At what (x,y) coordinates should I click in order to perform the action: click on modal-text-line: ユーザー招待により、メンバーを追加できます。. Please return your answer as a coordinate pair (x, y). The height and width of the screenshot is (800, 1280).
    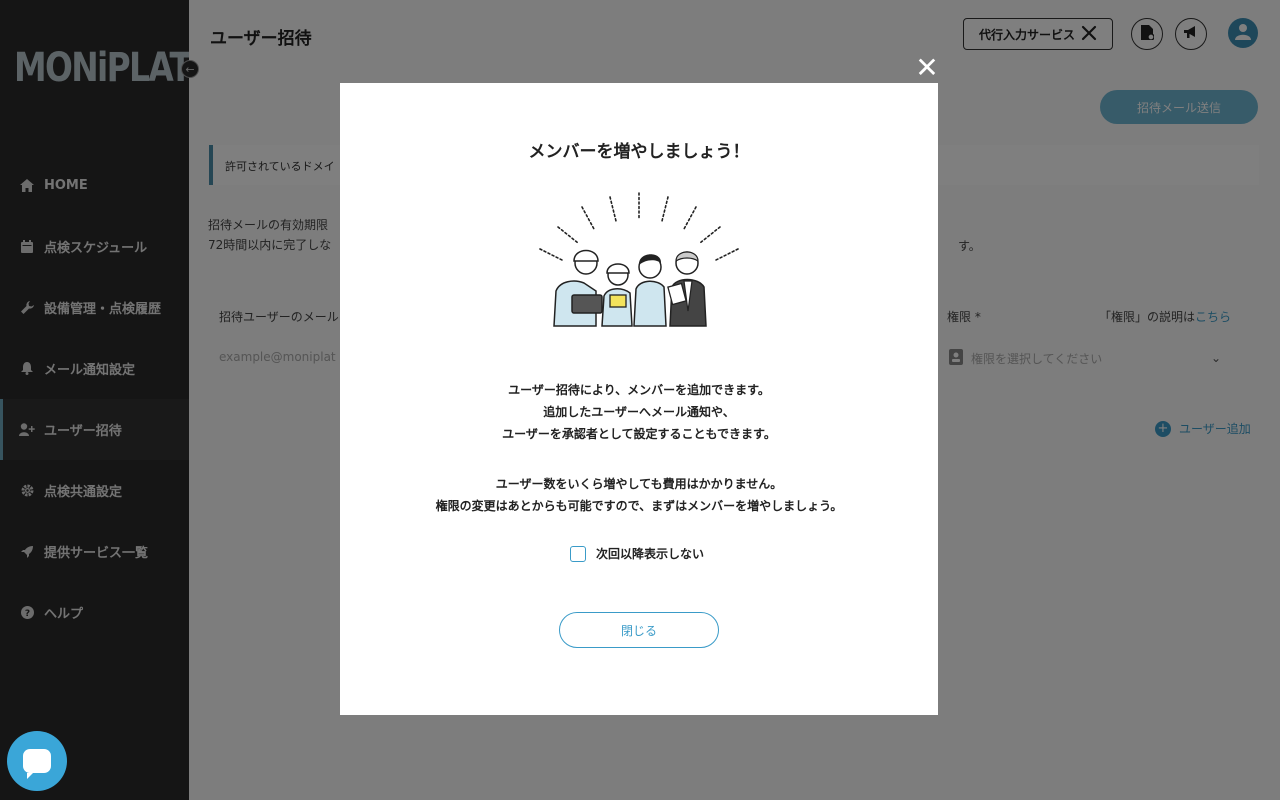
    Looking at the image, I should click on (639, 390).